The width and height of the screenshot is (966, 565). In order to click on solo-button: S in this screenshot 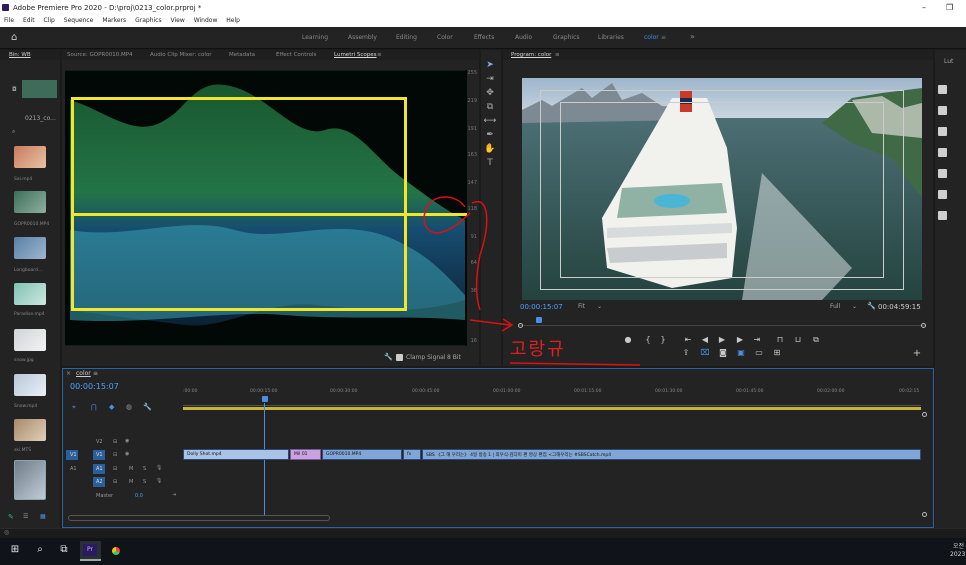, I will do `click(144, 482)`.